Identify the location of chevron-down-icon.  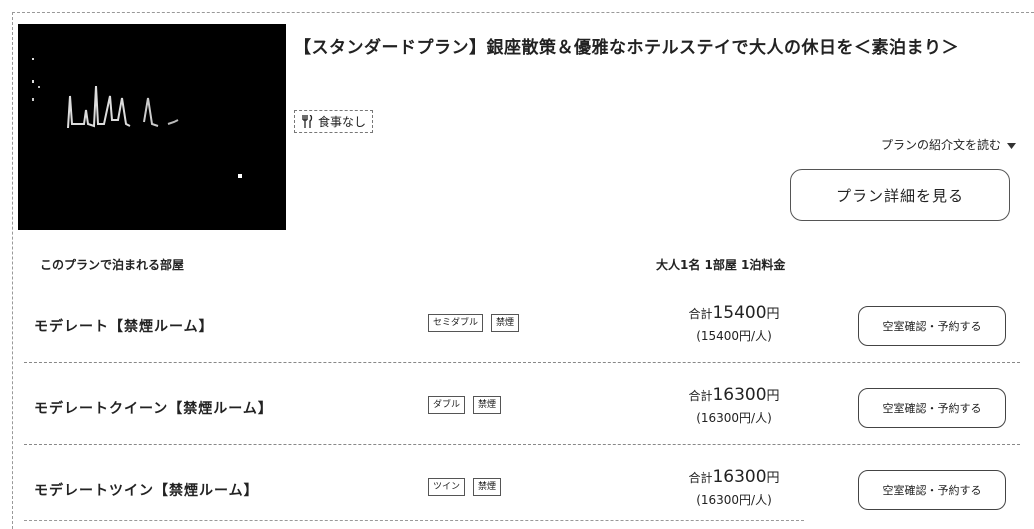
(1011, 145).